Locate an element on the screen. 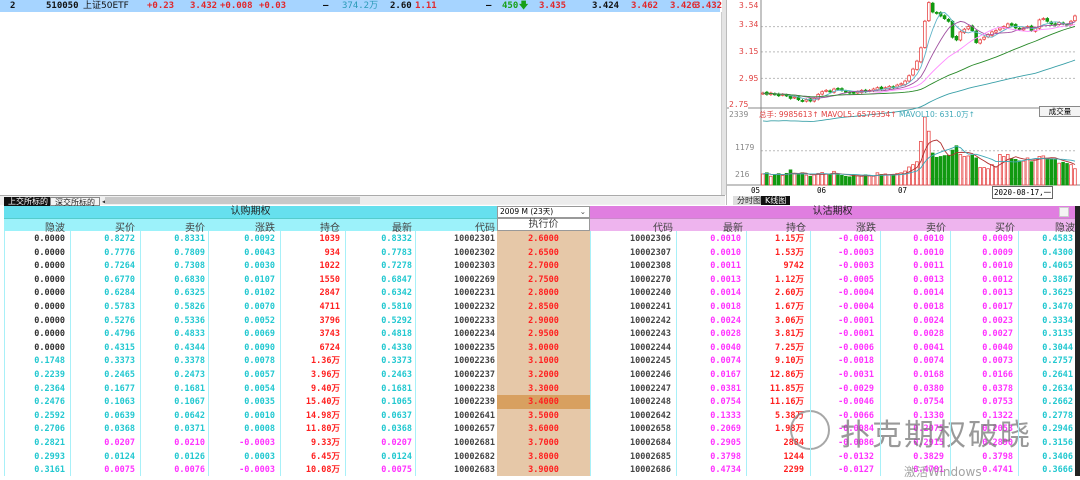  put-open-interest: 12.86万 is located at coordinates (786, 375).